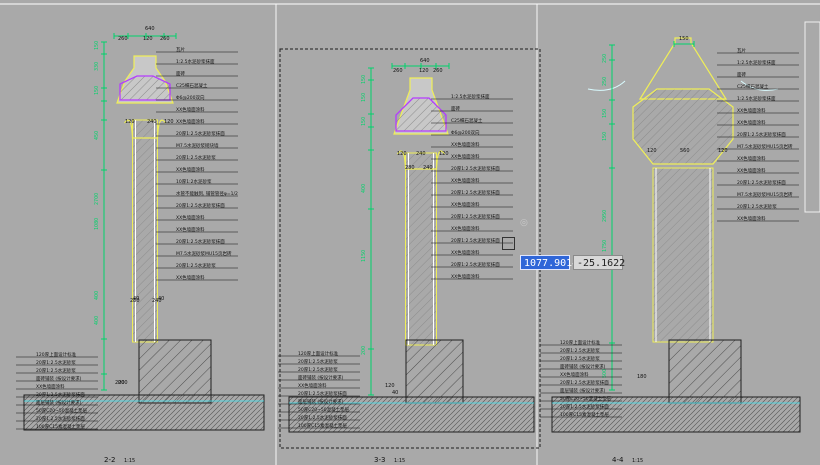  What do you see at coordinates (684, 39) in the screenshot?
I see `top-dimension: 150` at bounding box center [684, 39].